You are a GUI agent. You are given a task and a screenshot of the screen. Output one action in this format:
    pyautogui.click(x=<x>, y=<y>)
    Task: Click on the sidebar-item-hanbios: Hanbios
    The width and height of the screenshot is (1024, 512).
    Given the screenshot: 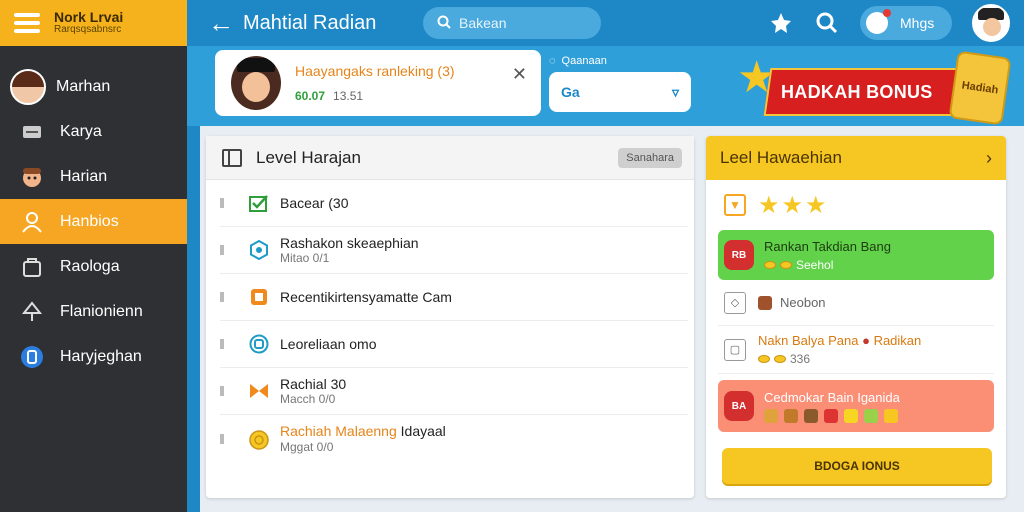 What is the action you would take?
    pyautogui.click(x=93, y=221)
    